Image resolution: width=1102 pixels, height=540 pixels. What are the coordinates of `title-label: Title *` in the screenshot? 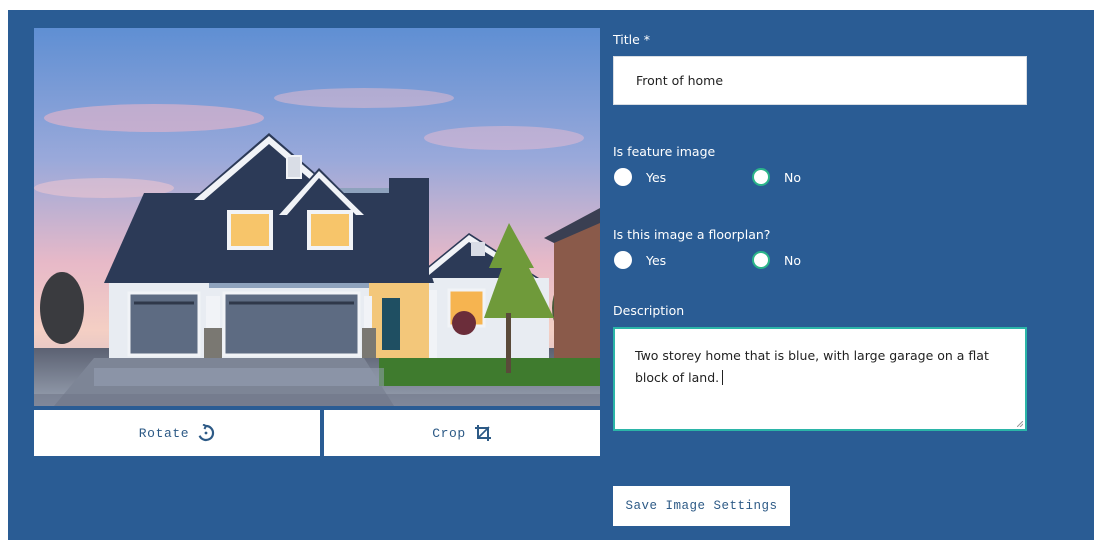 It's located at (632, 39).